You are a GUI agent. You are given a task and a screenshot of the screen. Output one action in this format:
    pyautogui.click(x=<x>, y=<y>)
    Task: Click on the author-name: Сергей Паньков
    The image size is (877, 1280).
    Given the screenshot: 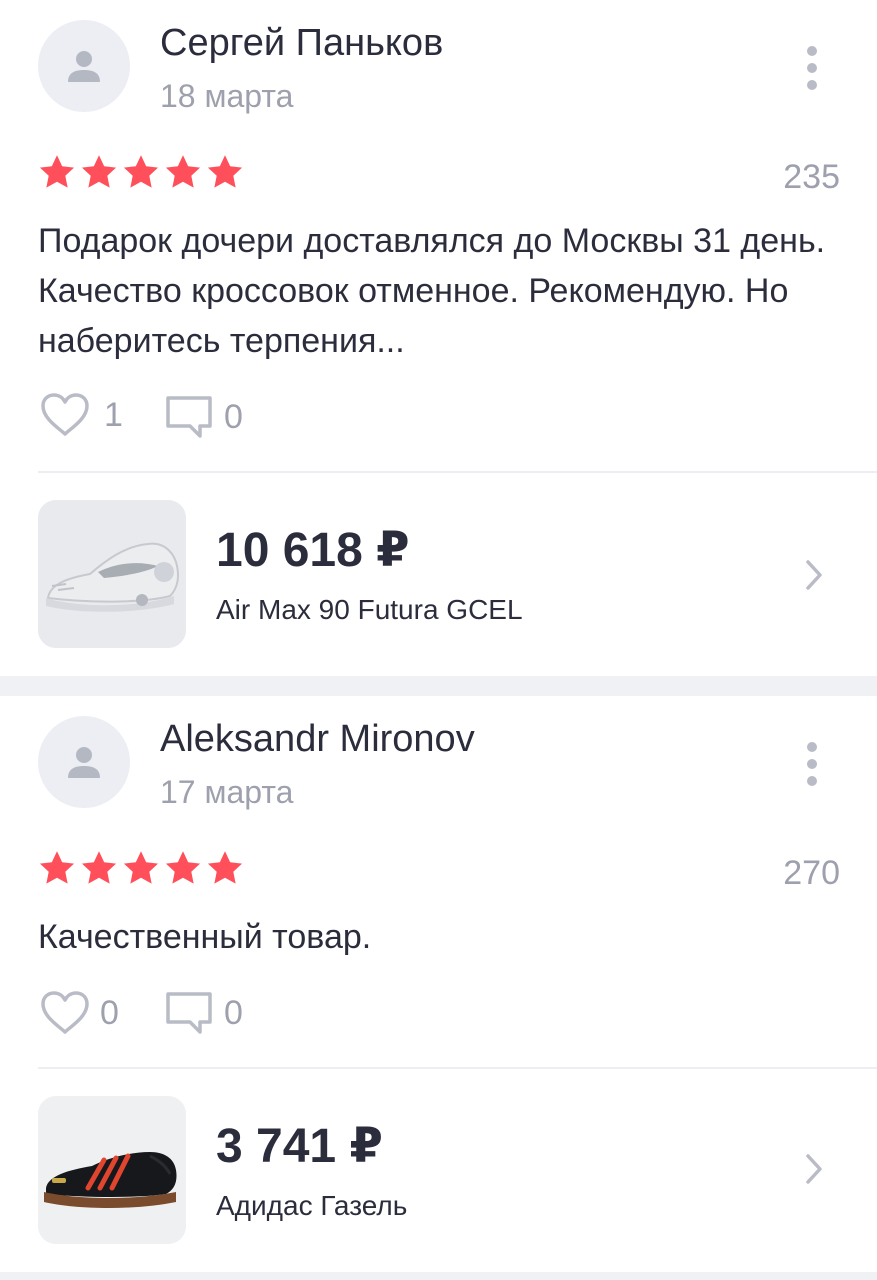 What is the action you would take?
    pyautogui.click(x=301, y=43)
    